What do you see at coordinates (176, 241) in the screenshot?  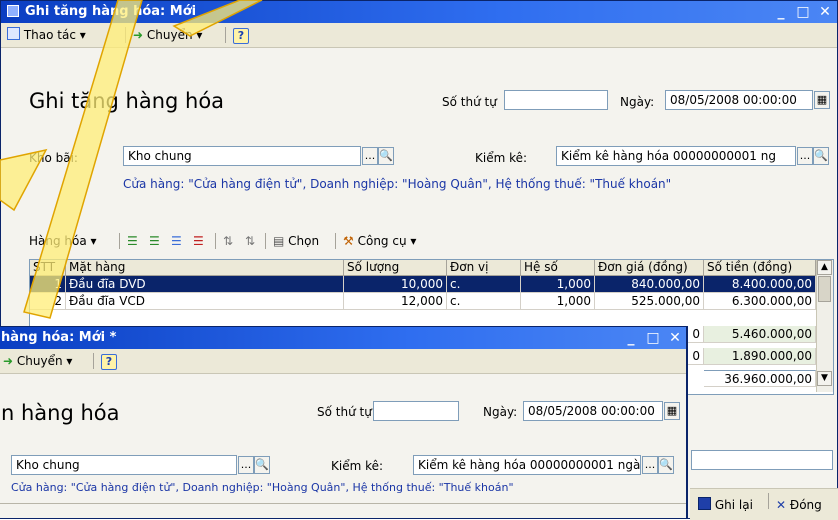 I see `move-row-icon: ☰` at bounding box center [176, 241].